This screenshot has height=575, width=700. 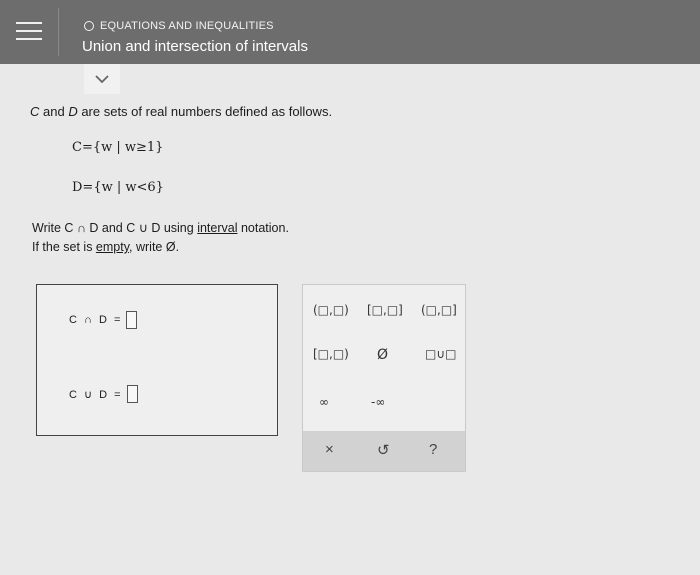 What do you see at coordinates (187, 26) in the screenshot?
I see `topic-text: EQUATIONS AND INEQUALITIES` at bounding box center [187, 26].